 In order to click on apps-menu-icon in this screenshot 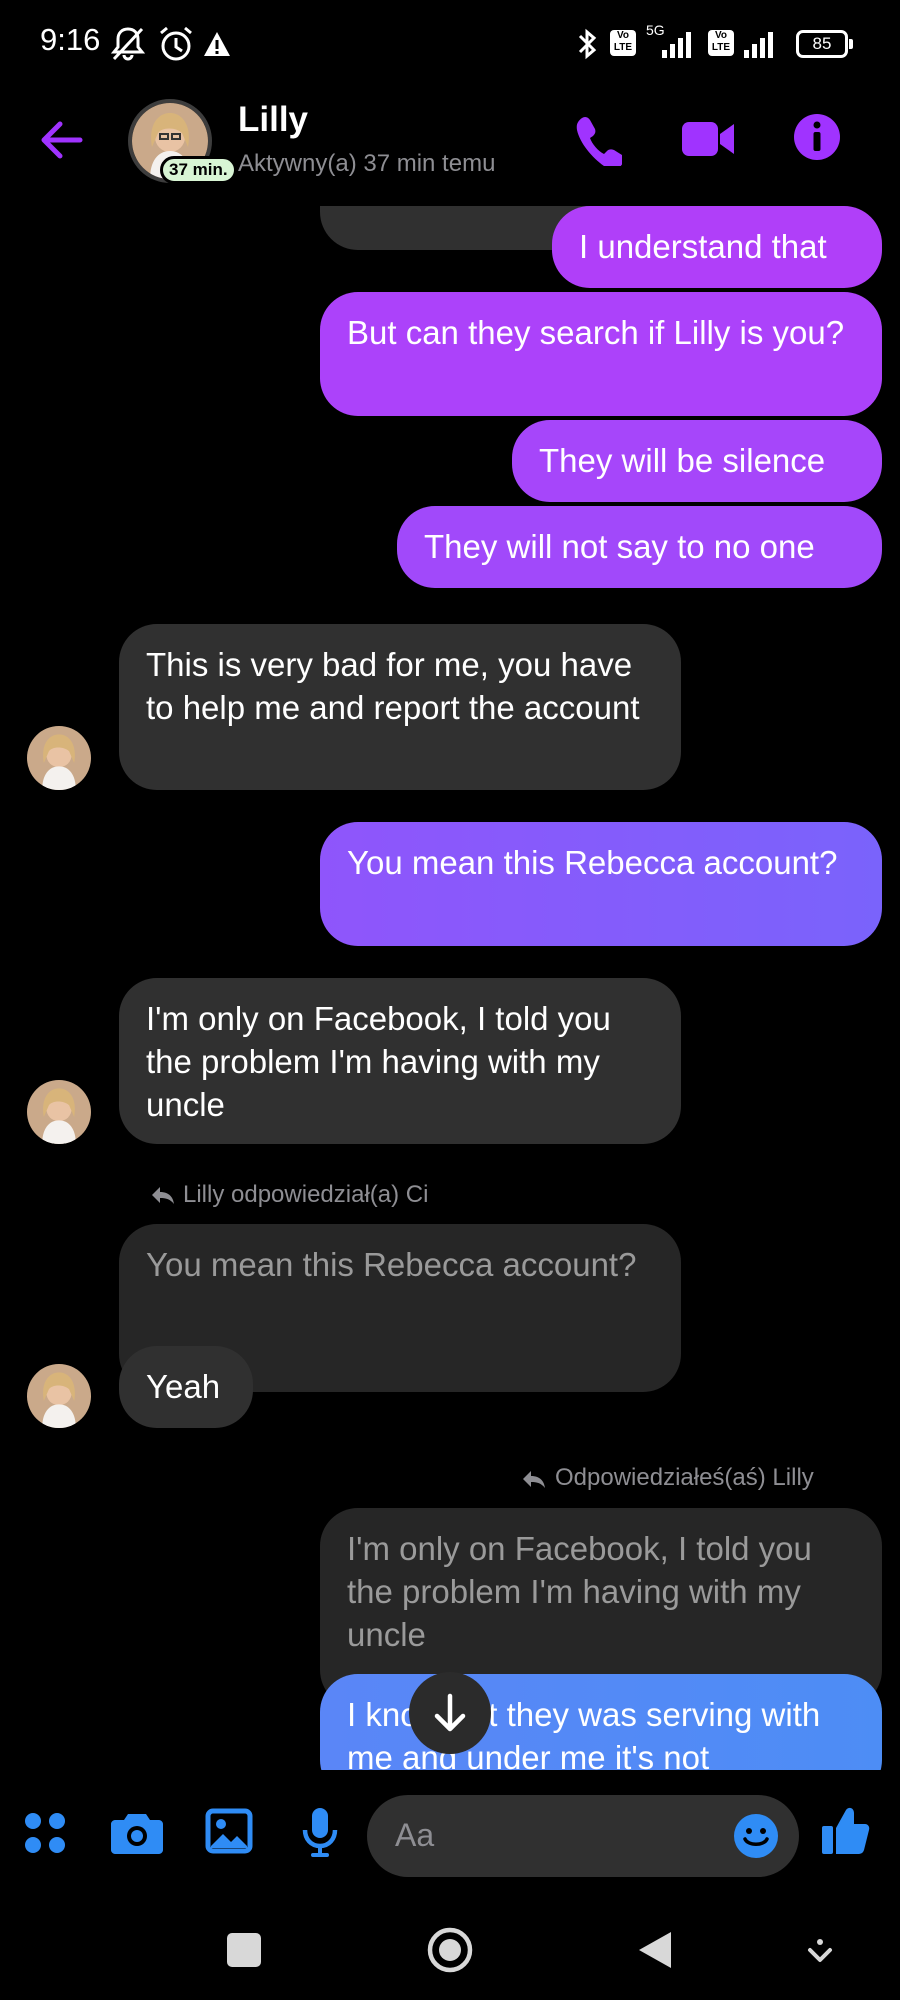, I will do `click(45, 1833)`.